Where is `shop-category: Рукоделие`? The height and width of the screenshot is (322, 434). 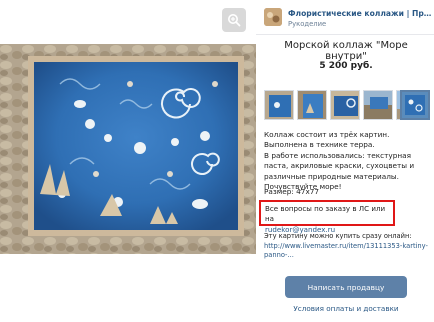
shop-category: Рукоделие is located at coordinates (307, 24).